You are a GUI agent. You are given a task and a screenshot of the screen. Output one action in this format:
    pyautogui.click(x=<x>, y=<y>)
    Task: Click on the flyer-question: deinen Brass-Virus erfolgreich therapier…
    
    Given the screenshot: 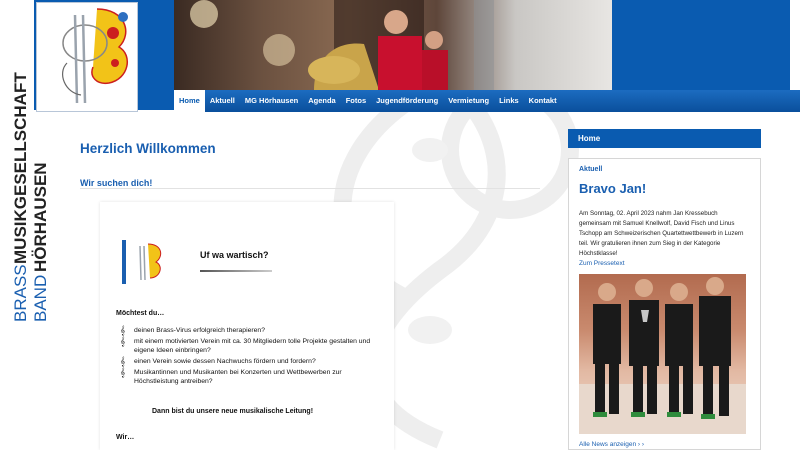 What is the action you would take?
    pyautogui.click(x=199, y=330)
    